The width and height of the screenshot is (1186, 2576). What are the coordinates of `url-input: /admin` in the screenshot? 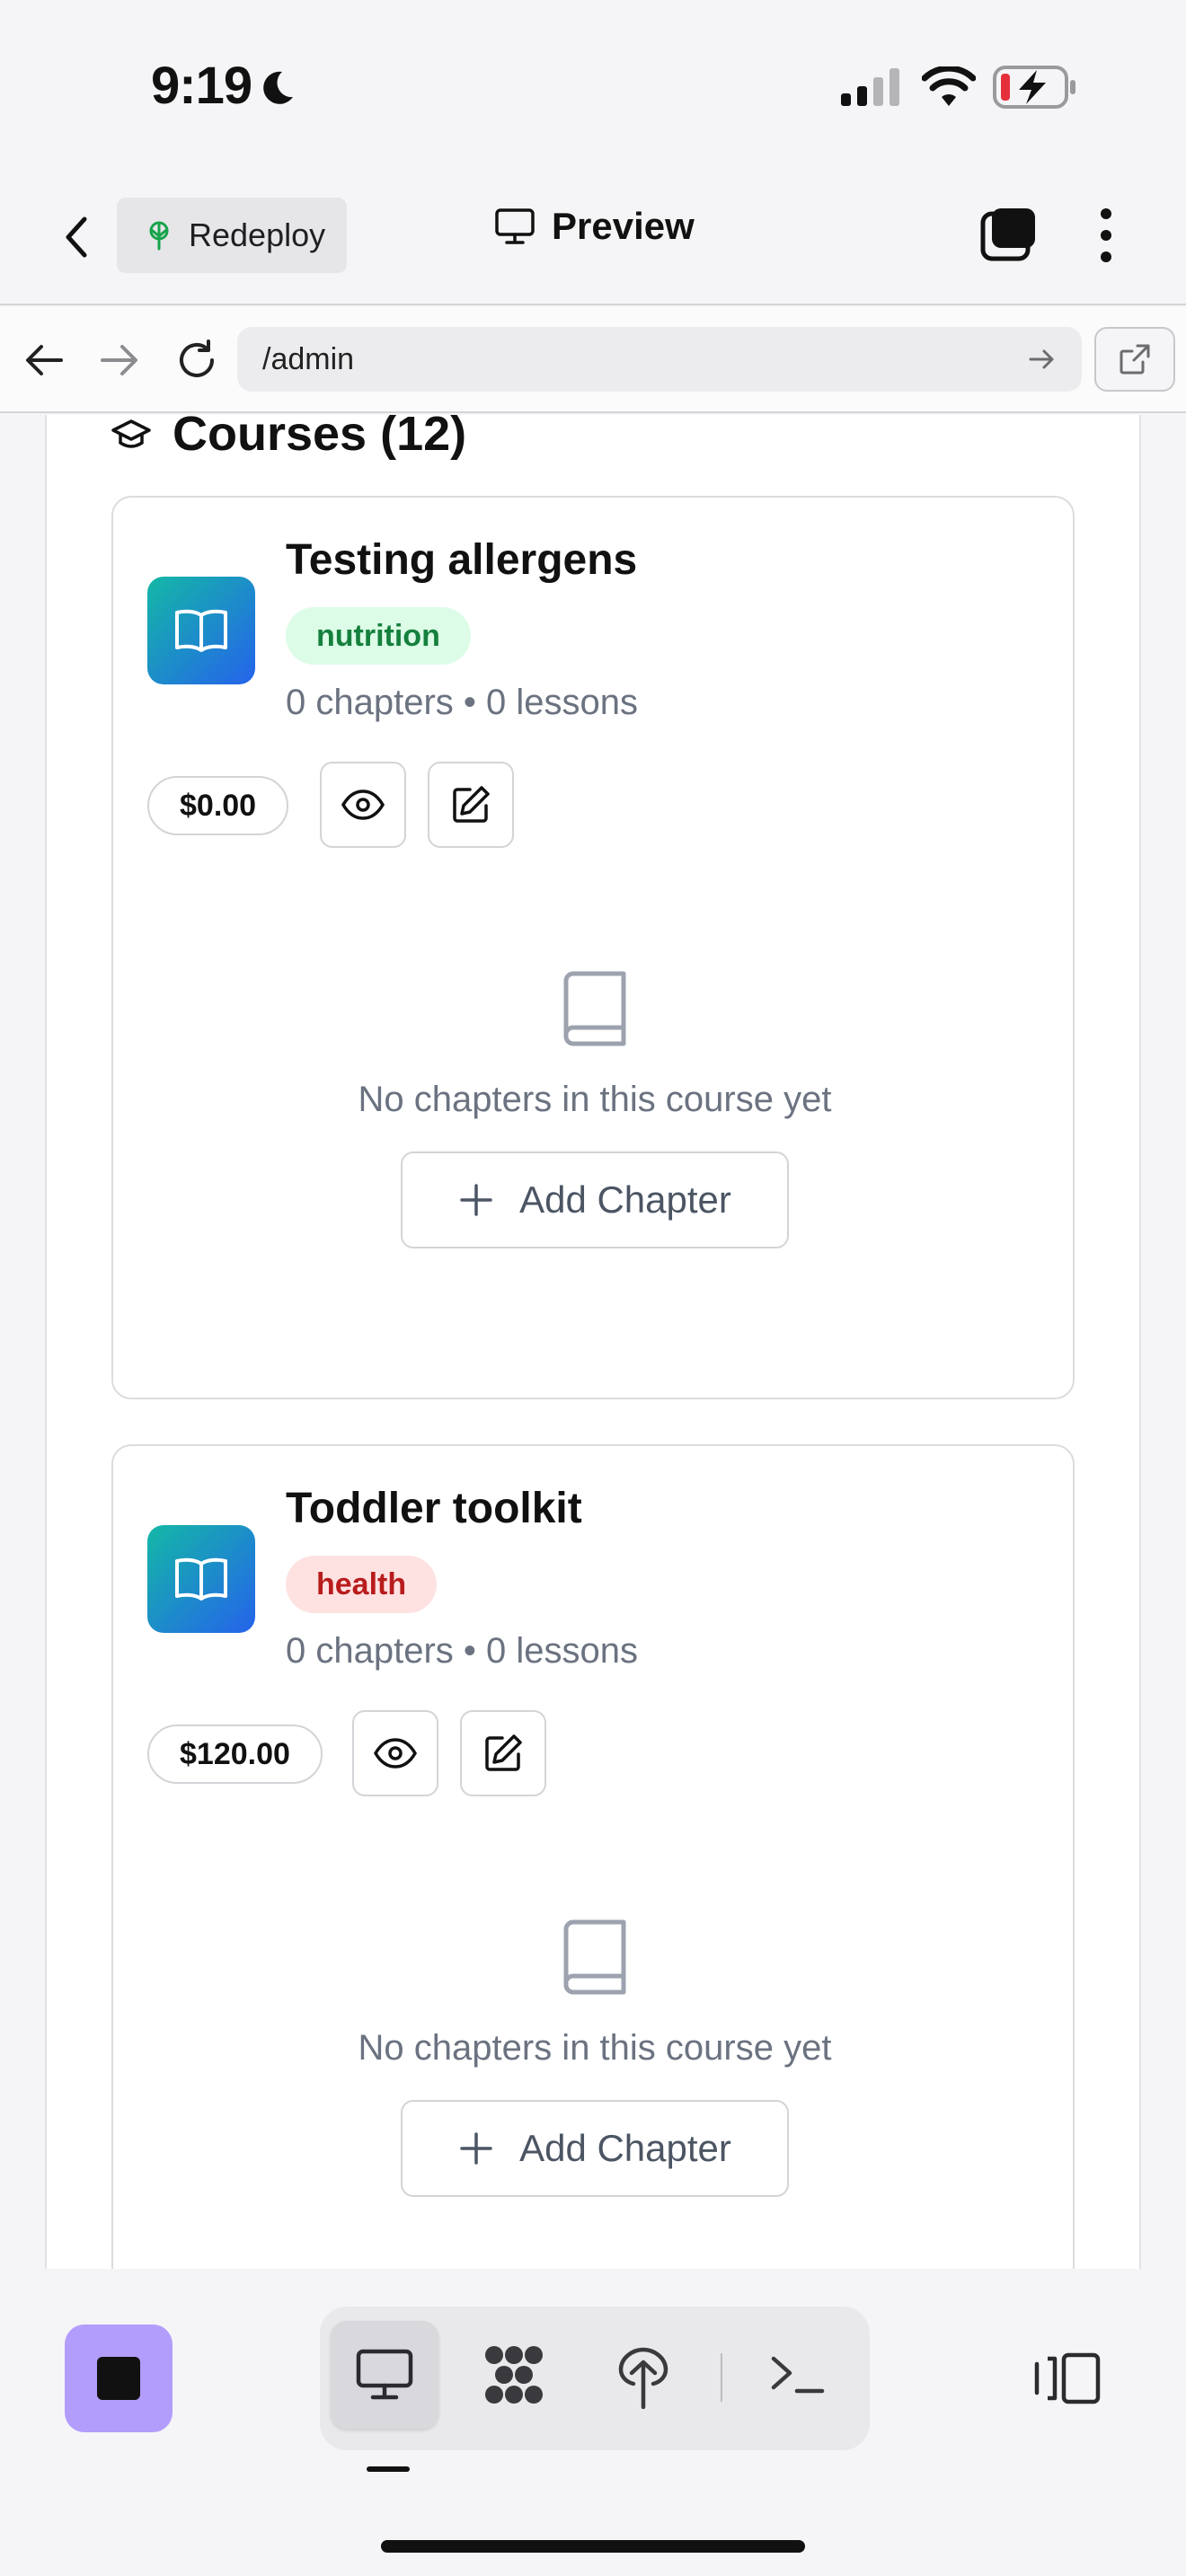 It's located at (659, 359).